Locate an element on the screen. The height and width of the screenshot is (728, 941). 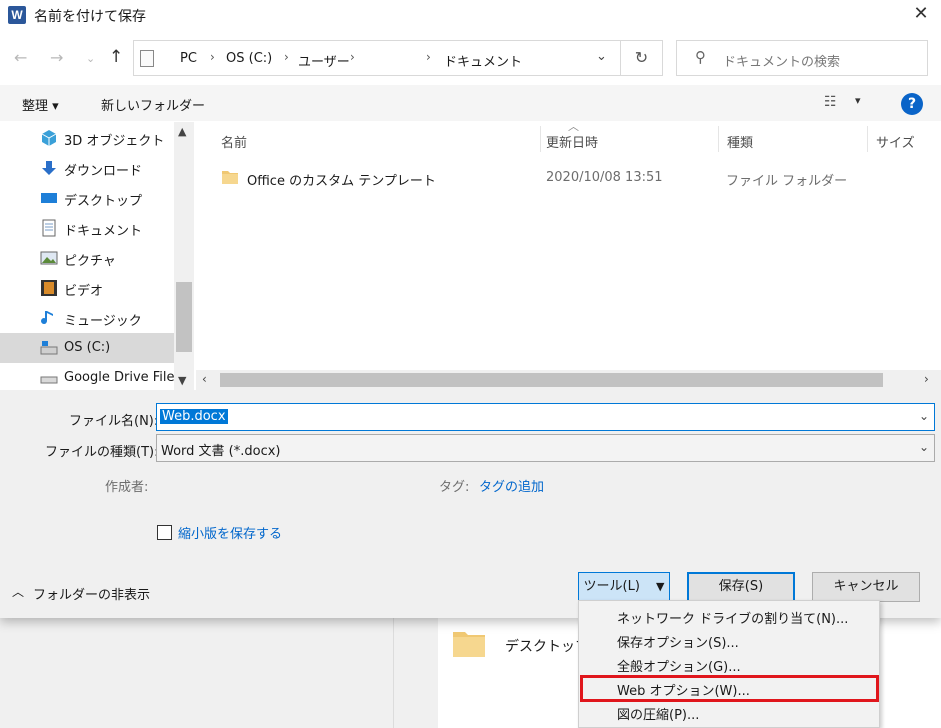
background-folder-icon is located at coordinates (469, 643).